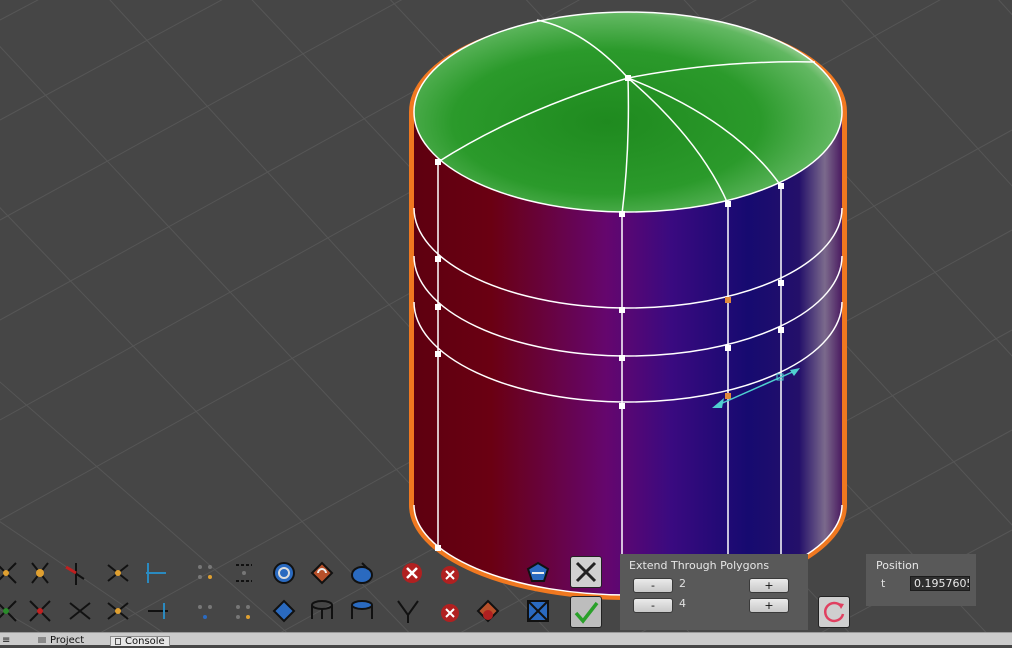  I want to click on remove-face-icon, so click(408, 611).